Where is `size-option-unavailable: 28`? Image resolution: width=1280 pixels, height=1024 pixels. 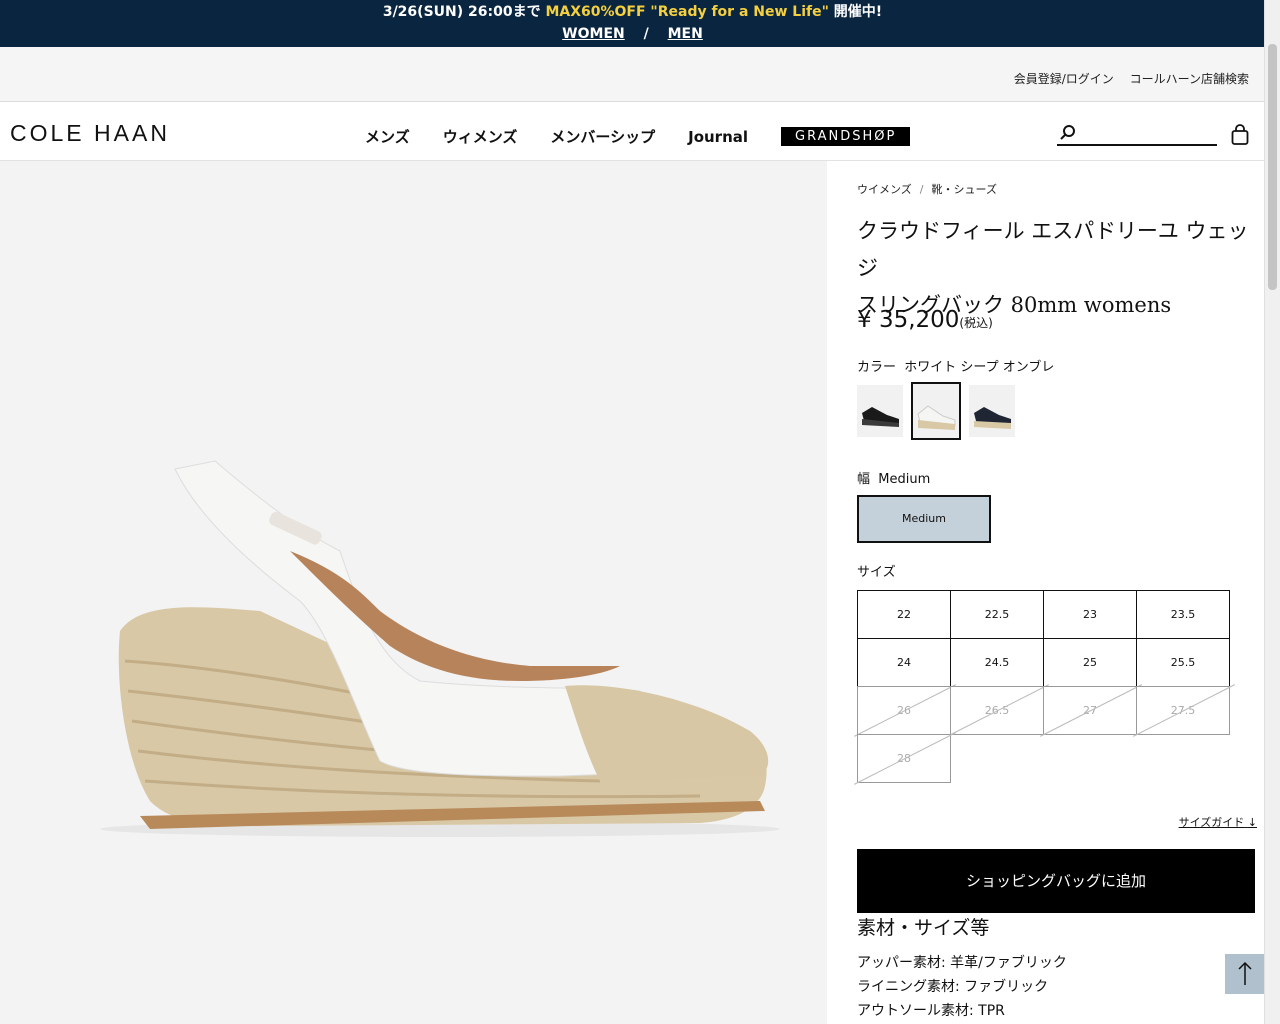 size-option-unavailable: 28 is located at coordinates (904, 758).